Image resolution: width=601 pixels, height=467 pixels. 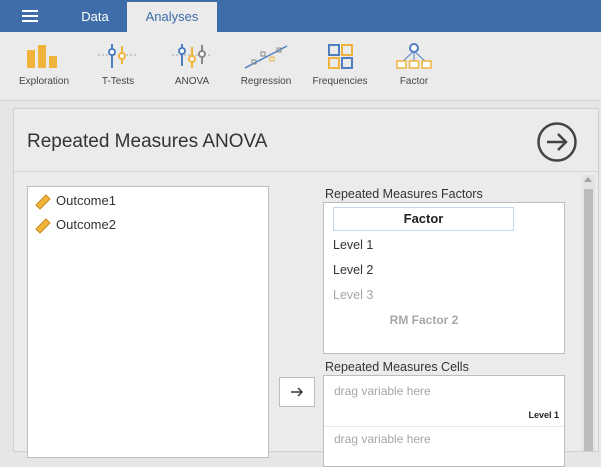 What do you see at coordinates (444, 426) in the screenshot?
I see `cell-divider` at bounding box center [444, 426].